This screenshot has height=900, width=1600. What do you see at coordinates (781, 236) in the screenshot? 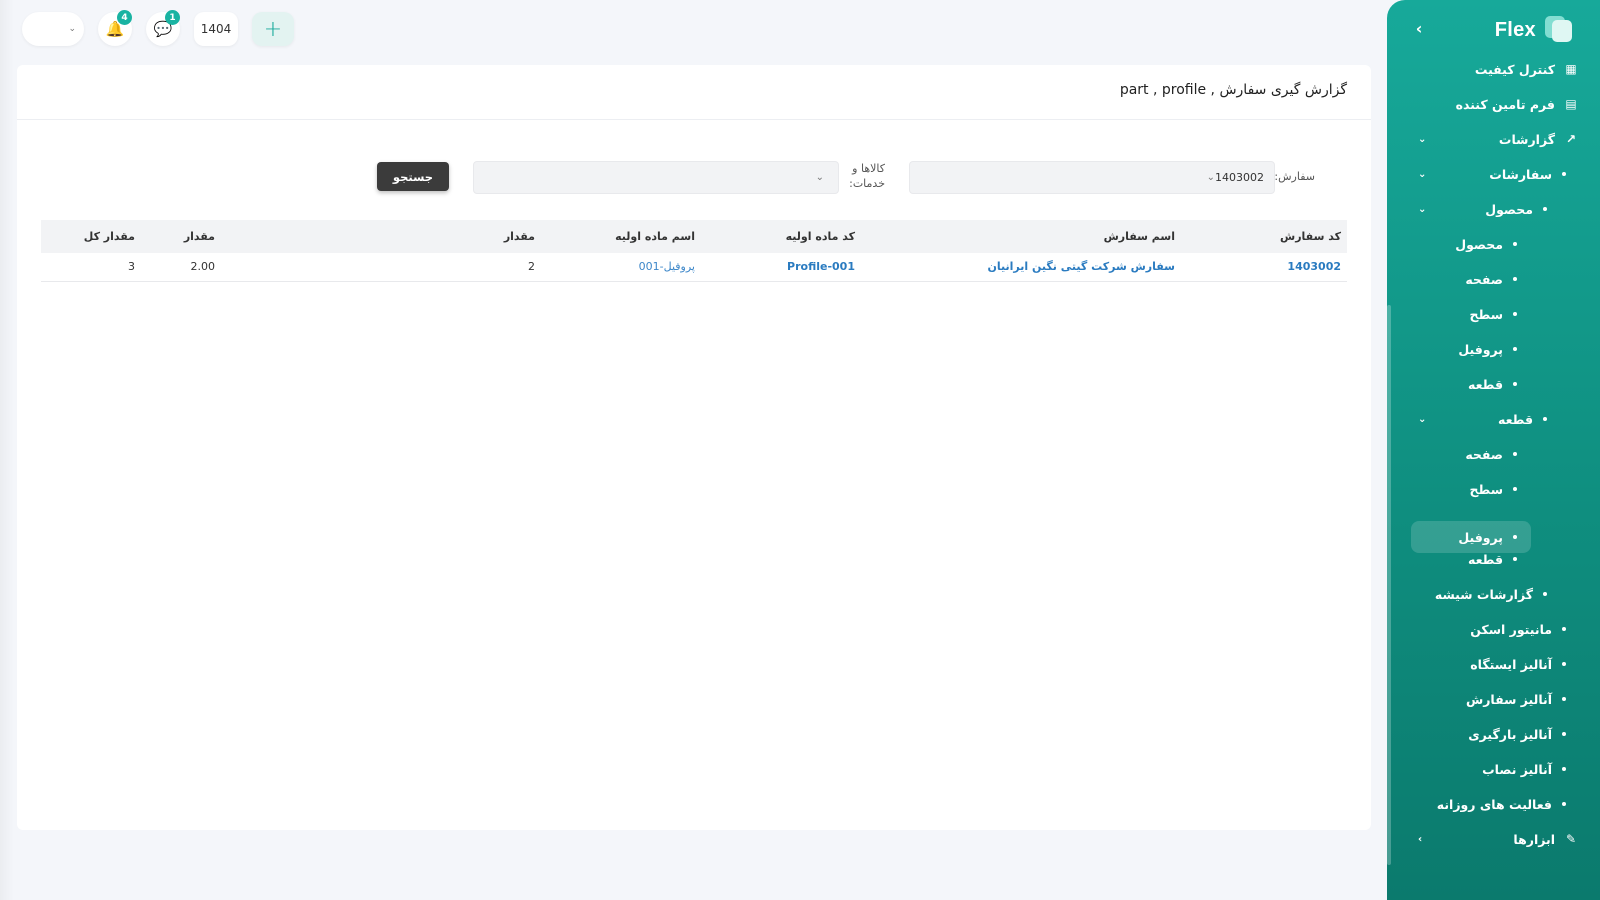
I see `header-material-code: کد ماده اولیه` at bounding box center [781, 236].